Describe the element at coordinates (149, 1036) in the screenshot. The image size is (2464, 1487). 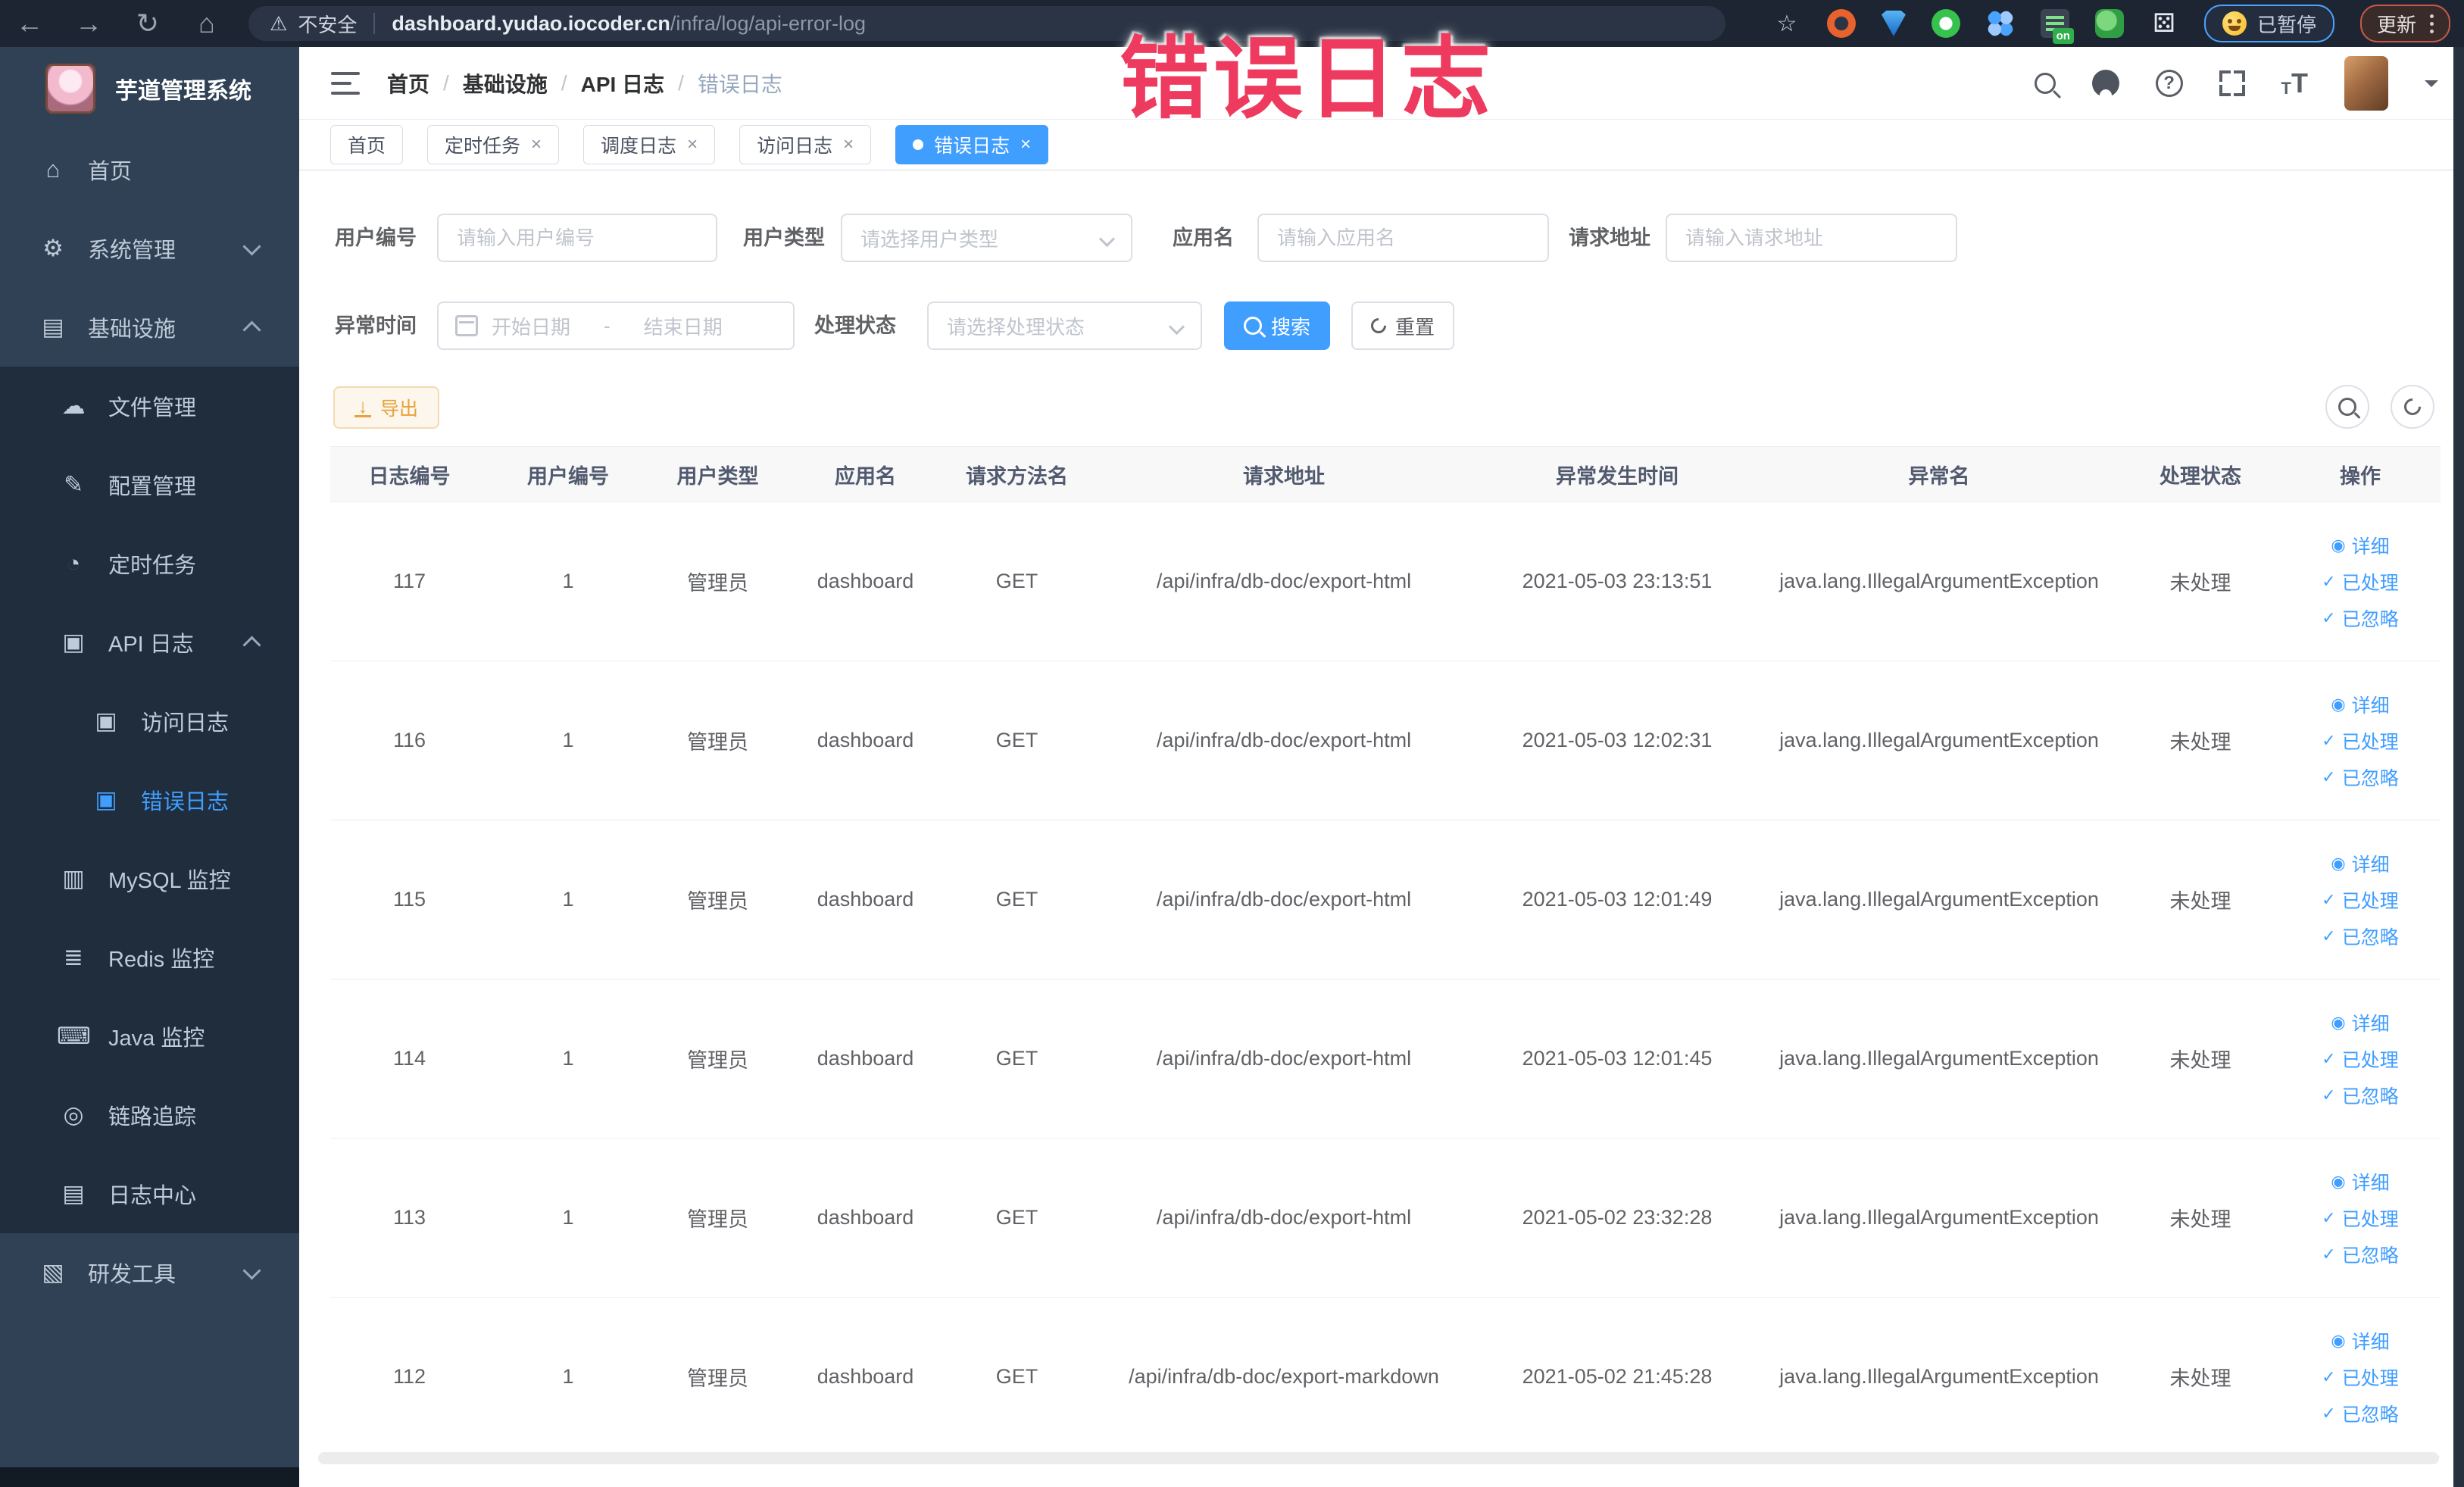
I see `sidebar-item-Java 监控: ⌨ Java 监控` at that location.